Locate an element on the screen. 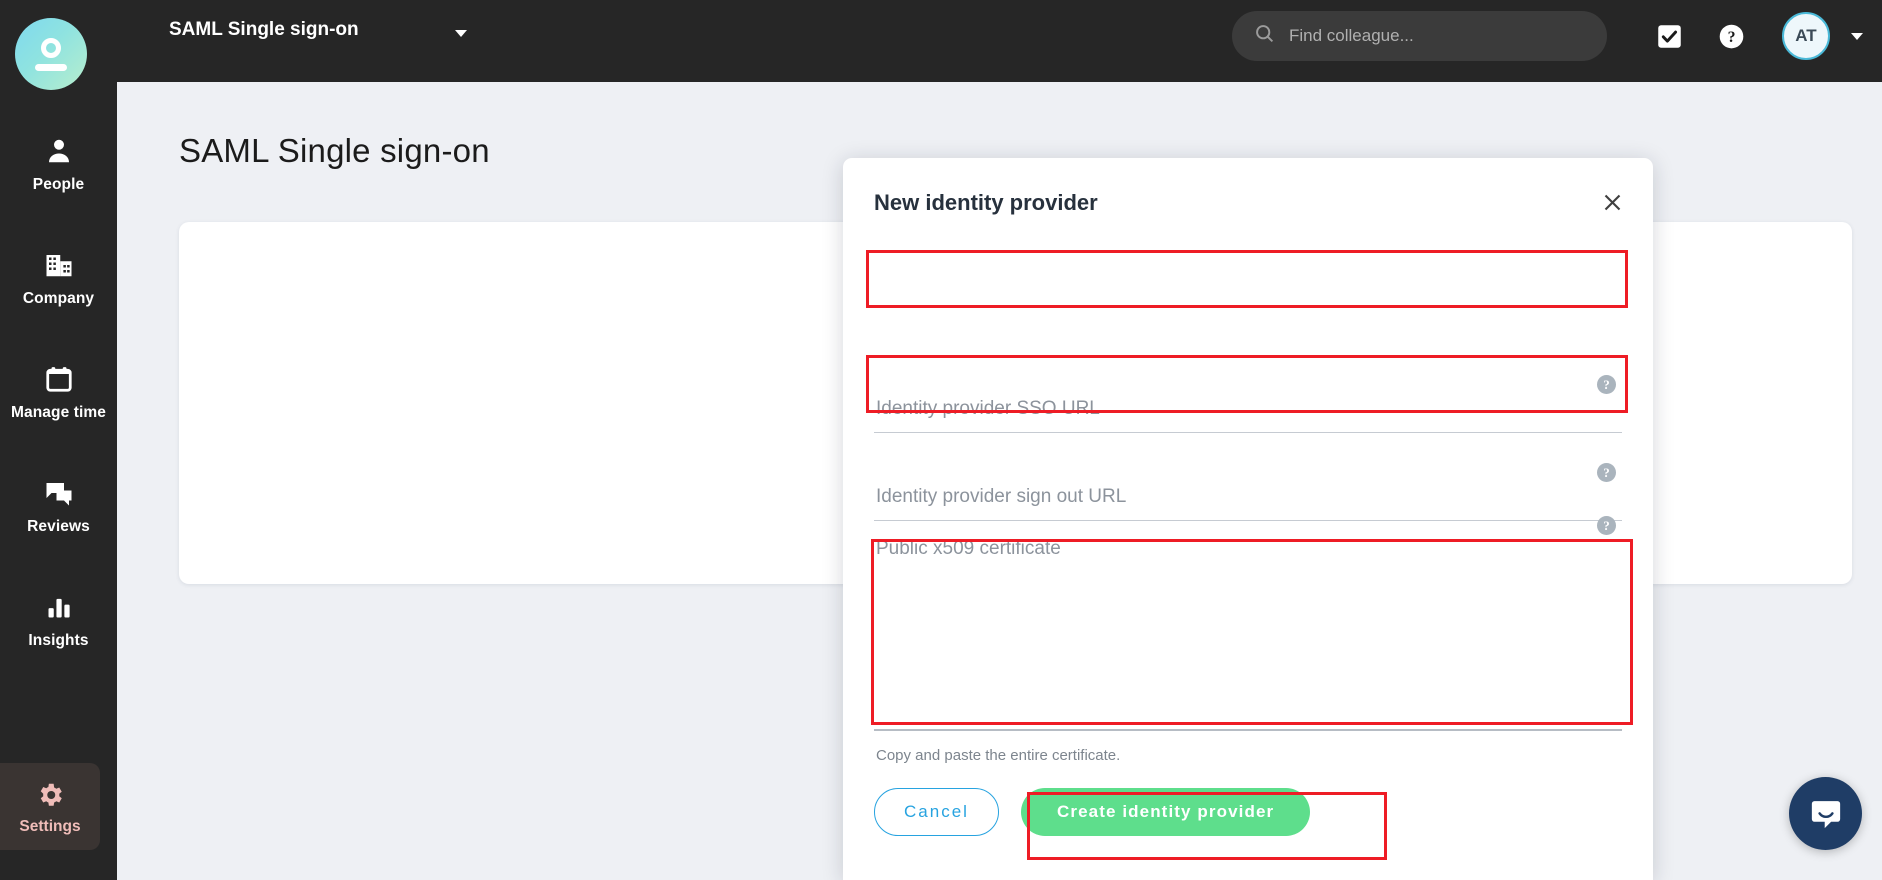 Image resolution: width=1882 pixels, height=880 pixels. sidebar-item-company: Company is located at coordinates (58, 277).